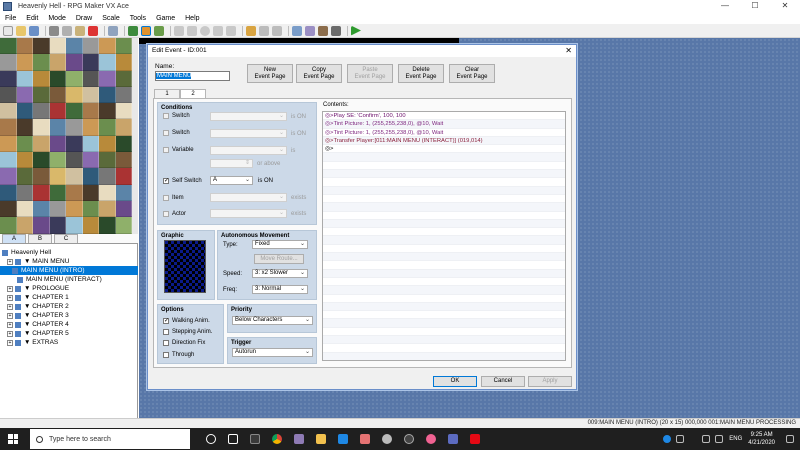  Describe the element at coordinates (166, 321) in the screenshot. I see `walking-anim-checkbox` at that location.